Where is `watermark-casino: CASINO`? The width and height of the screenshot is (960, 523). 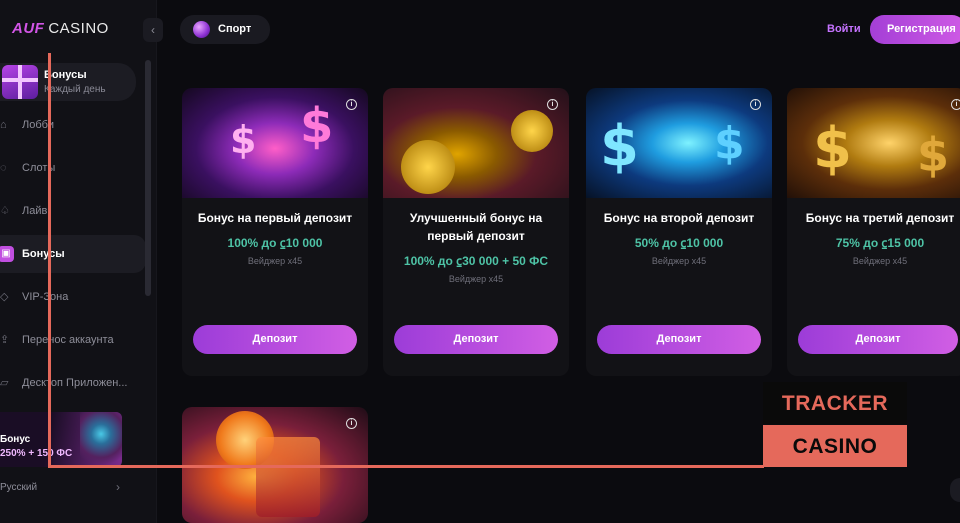
watermark-casino: CASINO is located at coordinates (835, 446).